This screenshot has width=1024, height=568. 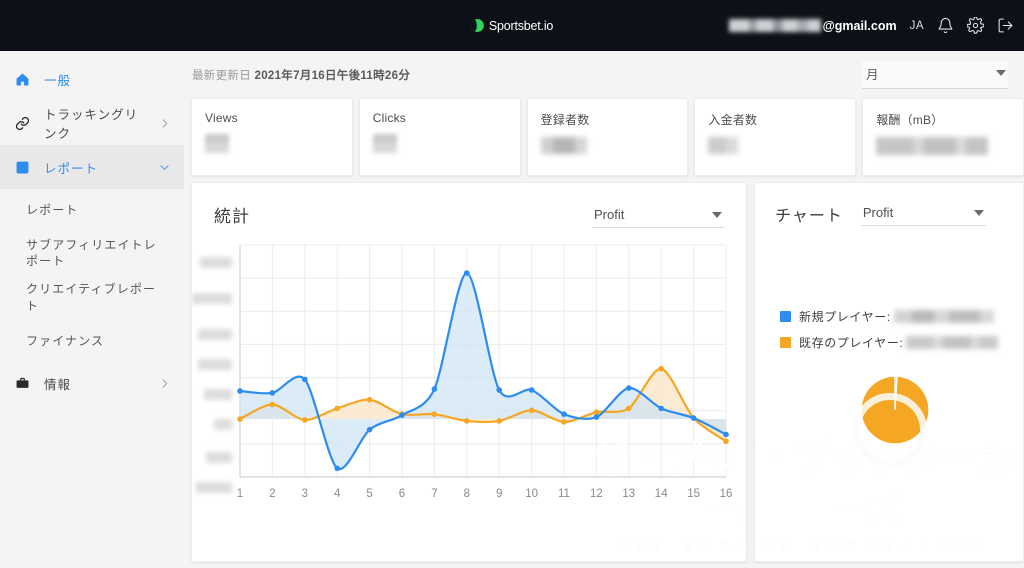 What do you see at coordinates (272, 494) in the screenshot?
I see `svg-text: 2` at bounding box center [272, 494].